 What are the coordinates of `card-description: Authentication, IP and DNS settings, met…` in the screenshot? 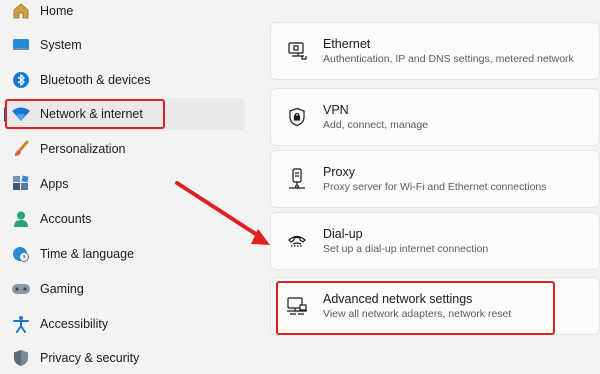 It's located at (448, 58).